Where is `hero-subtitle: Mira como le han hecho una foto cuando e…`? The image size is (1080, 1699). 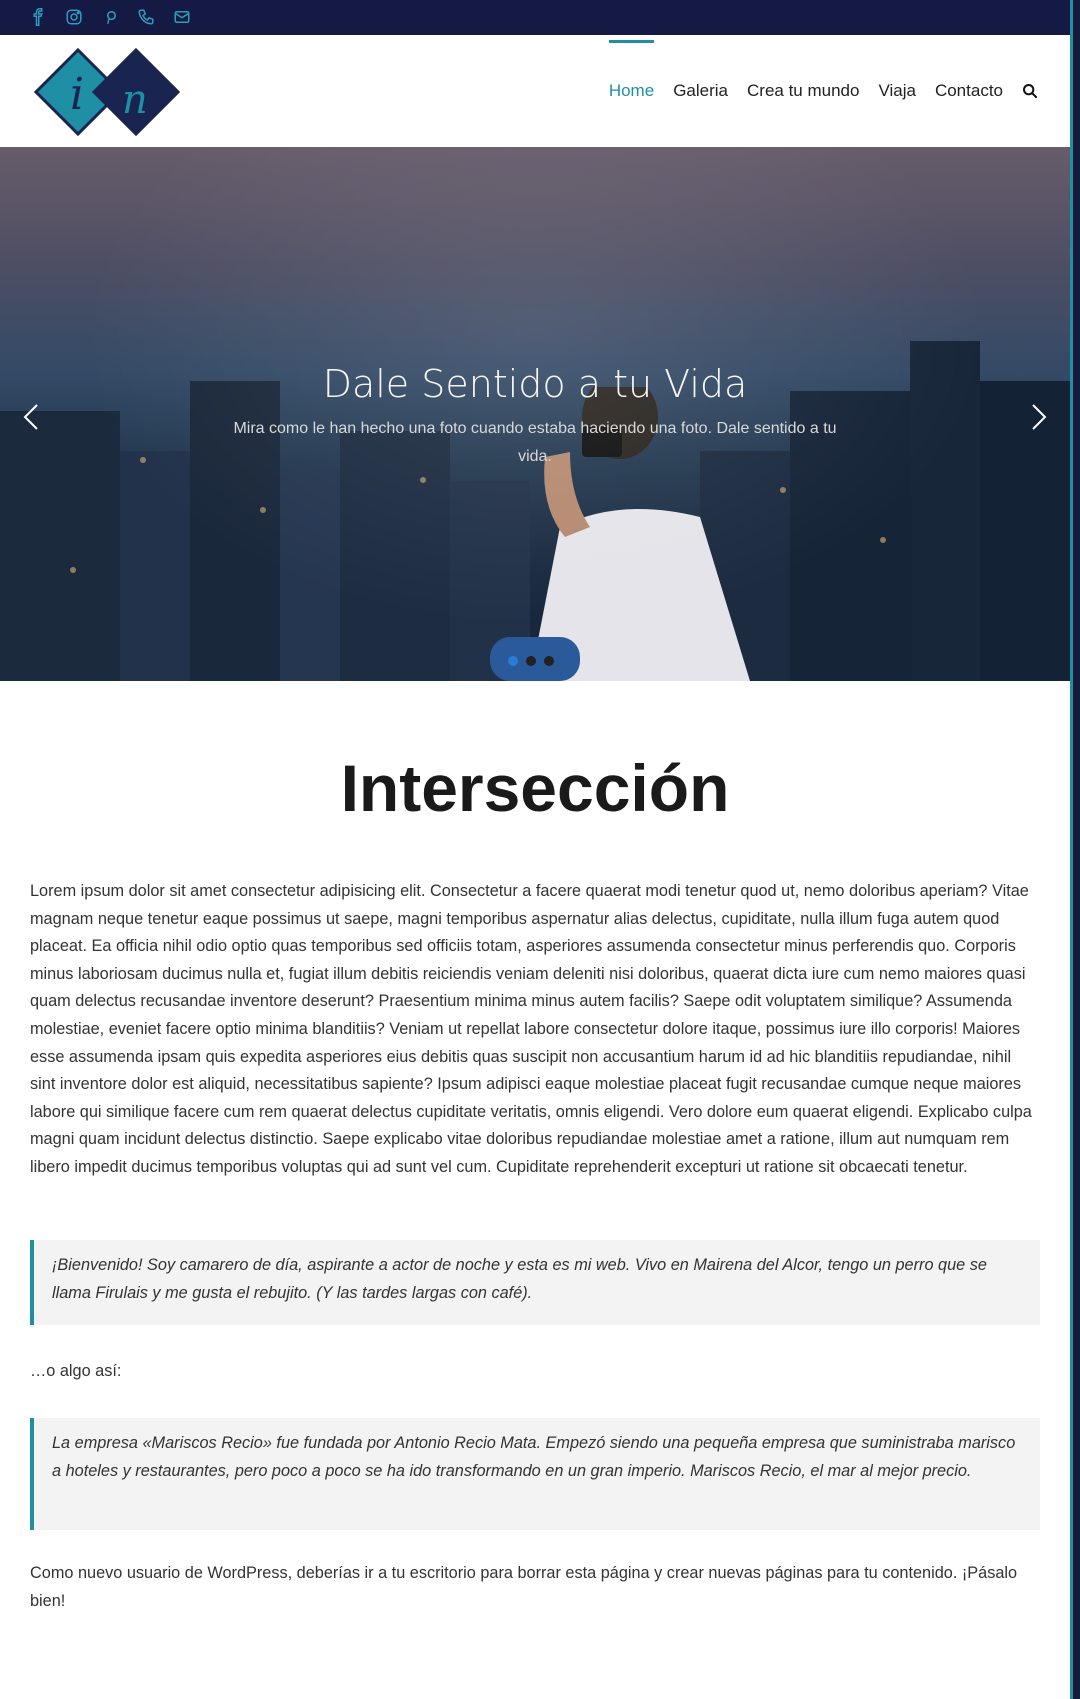
hero-subtitle: Mira como le han hecho una foto cuando e… is located at coordinates (535, 442).